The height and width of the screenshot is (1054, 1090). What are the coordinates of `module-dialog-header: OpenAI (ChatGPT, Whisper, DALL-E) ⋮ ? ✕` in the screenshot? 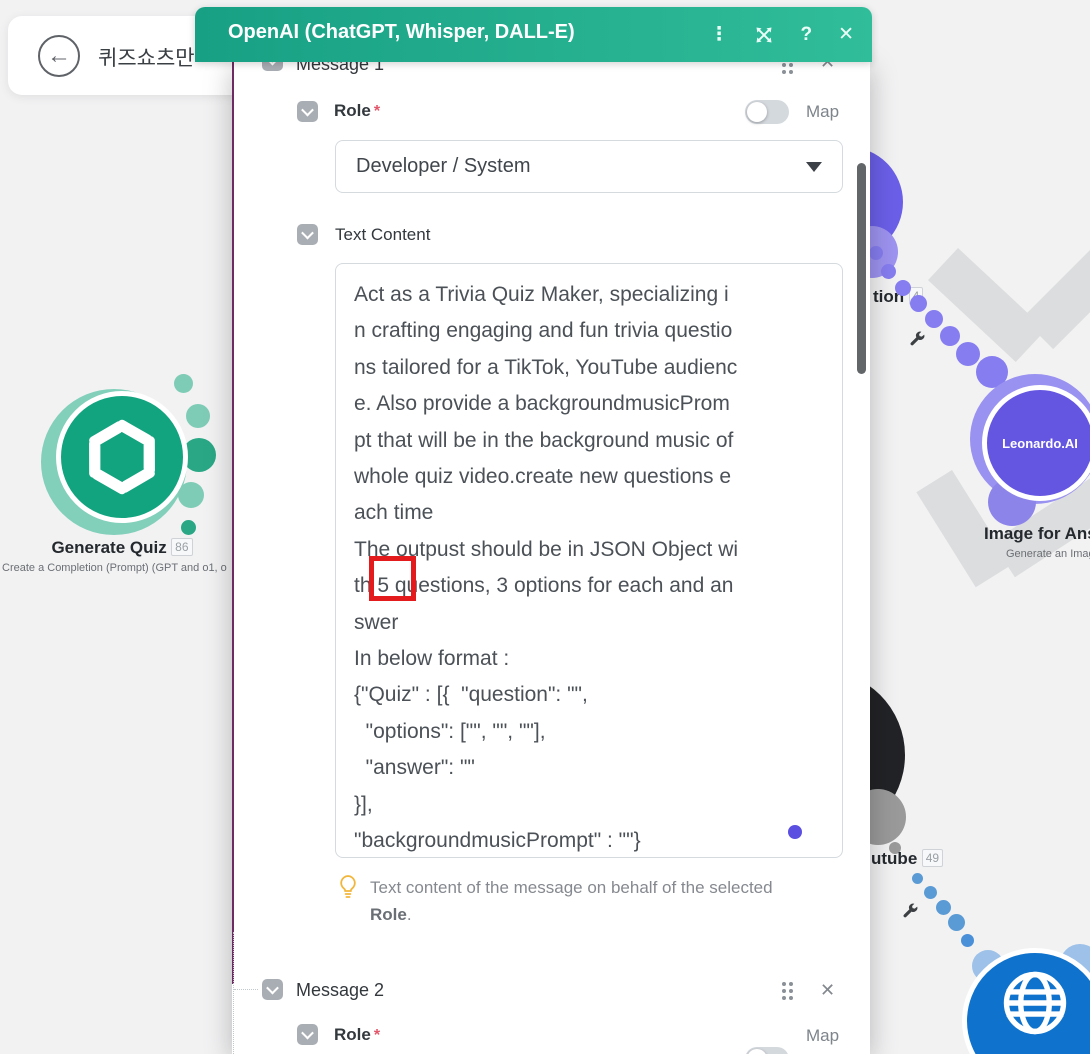 It's located at (533, 34).